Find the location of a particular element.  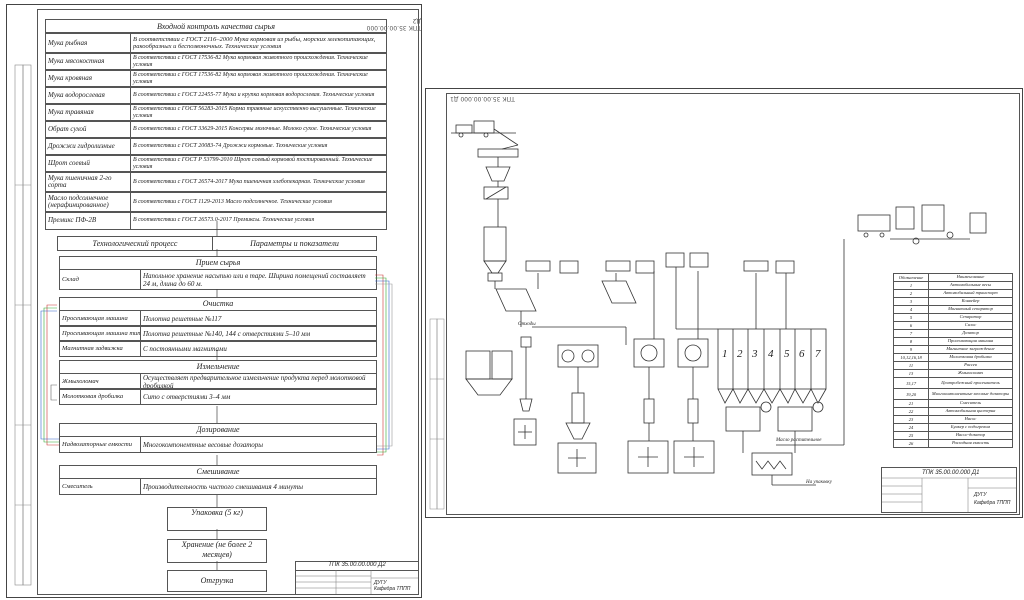

legend-name: Наименование is located at coordinates (970, 277).